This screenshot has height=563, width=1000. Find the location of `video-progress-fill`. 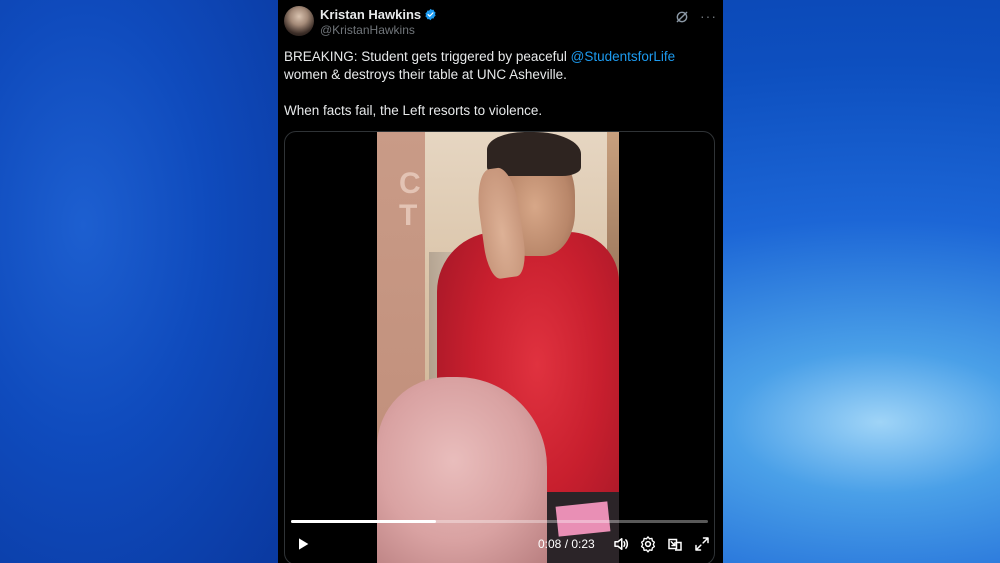

video-progress-fill is located at coordinates (364, 521).